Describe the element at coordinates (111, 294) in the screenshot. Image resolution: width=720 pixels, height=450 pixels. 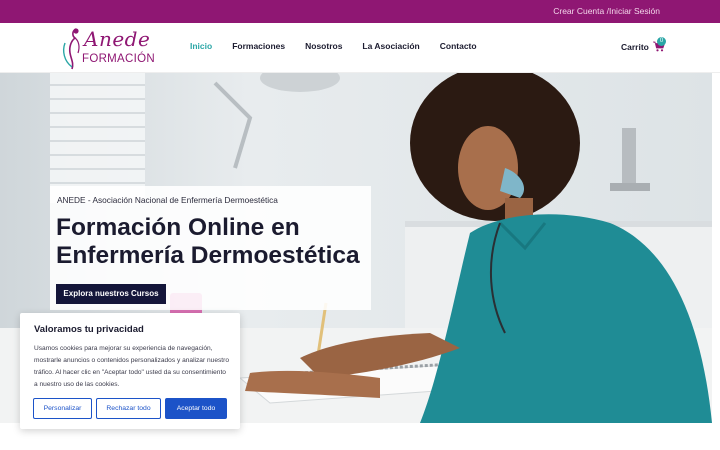
I see `explore-courses-button: Explora nuestros Cursos` at that location.